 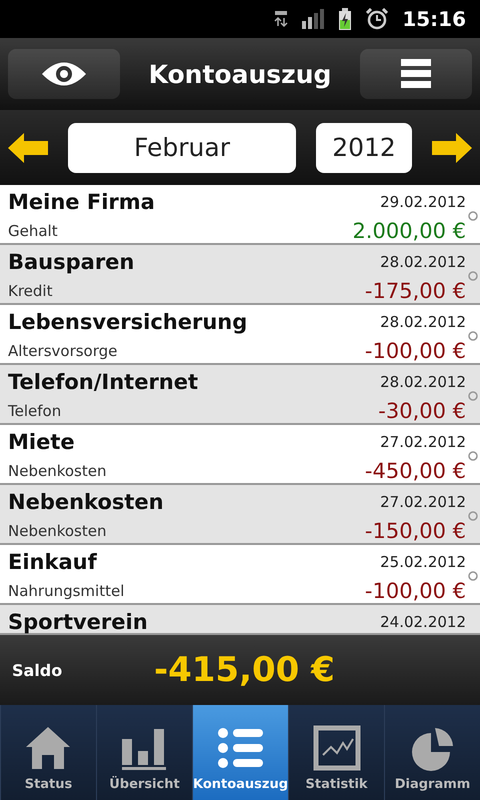 I want to click on screen-title: Kontoauszug, so click(x=240, y=74).